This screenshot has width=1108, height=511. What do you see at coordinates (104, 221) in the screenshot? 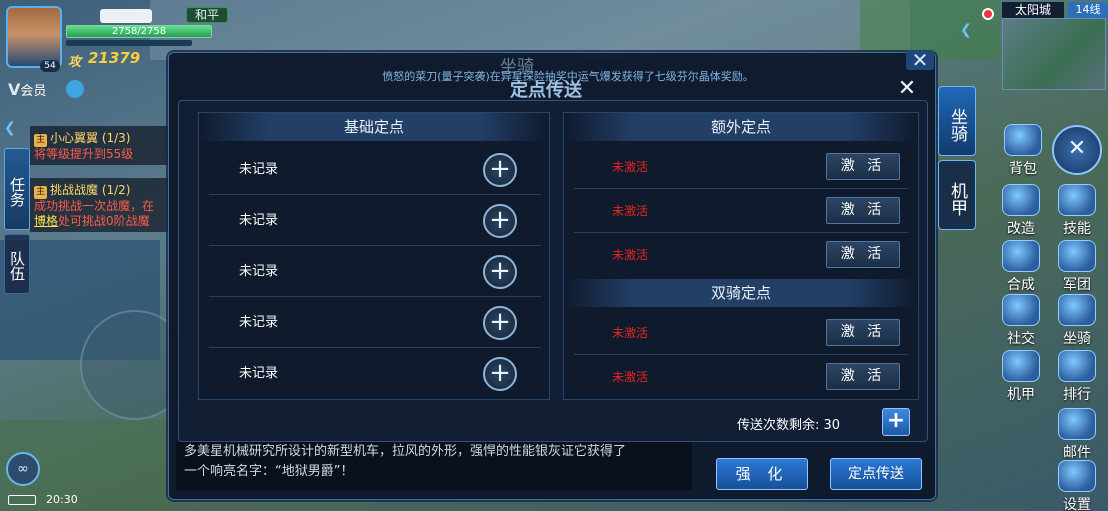
I see `quest-desc-text: 处可挑战0阶战魔` at bounding box center [104, 221].